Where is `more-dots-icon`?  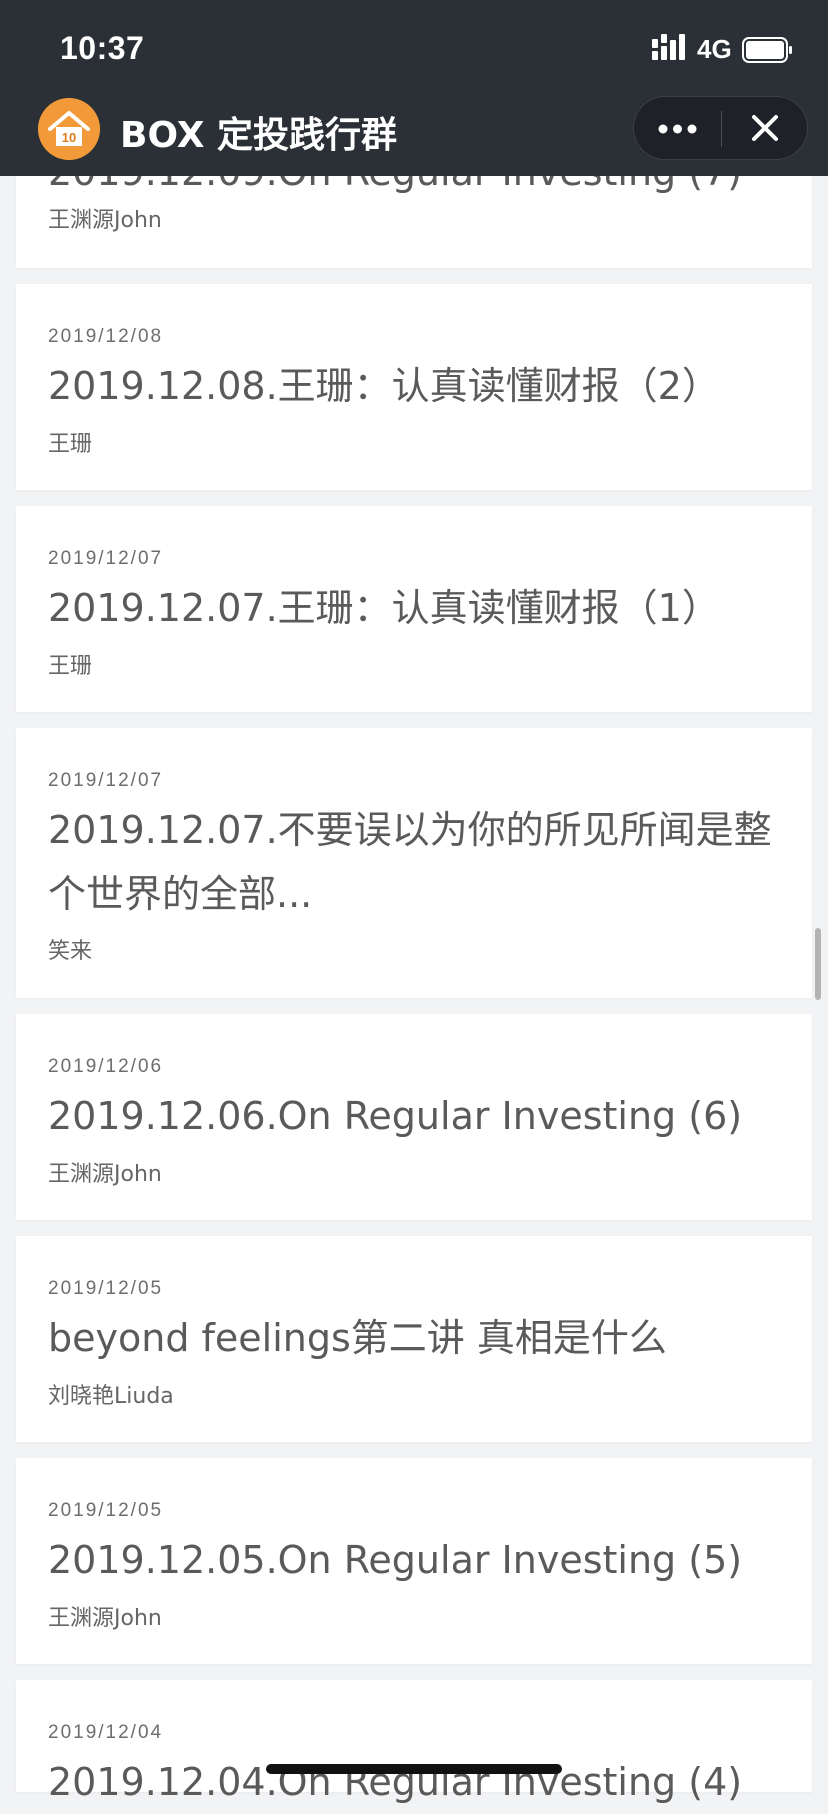 more-dots-icon is located at coordinates (677, 129).